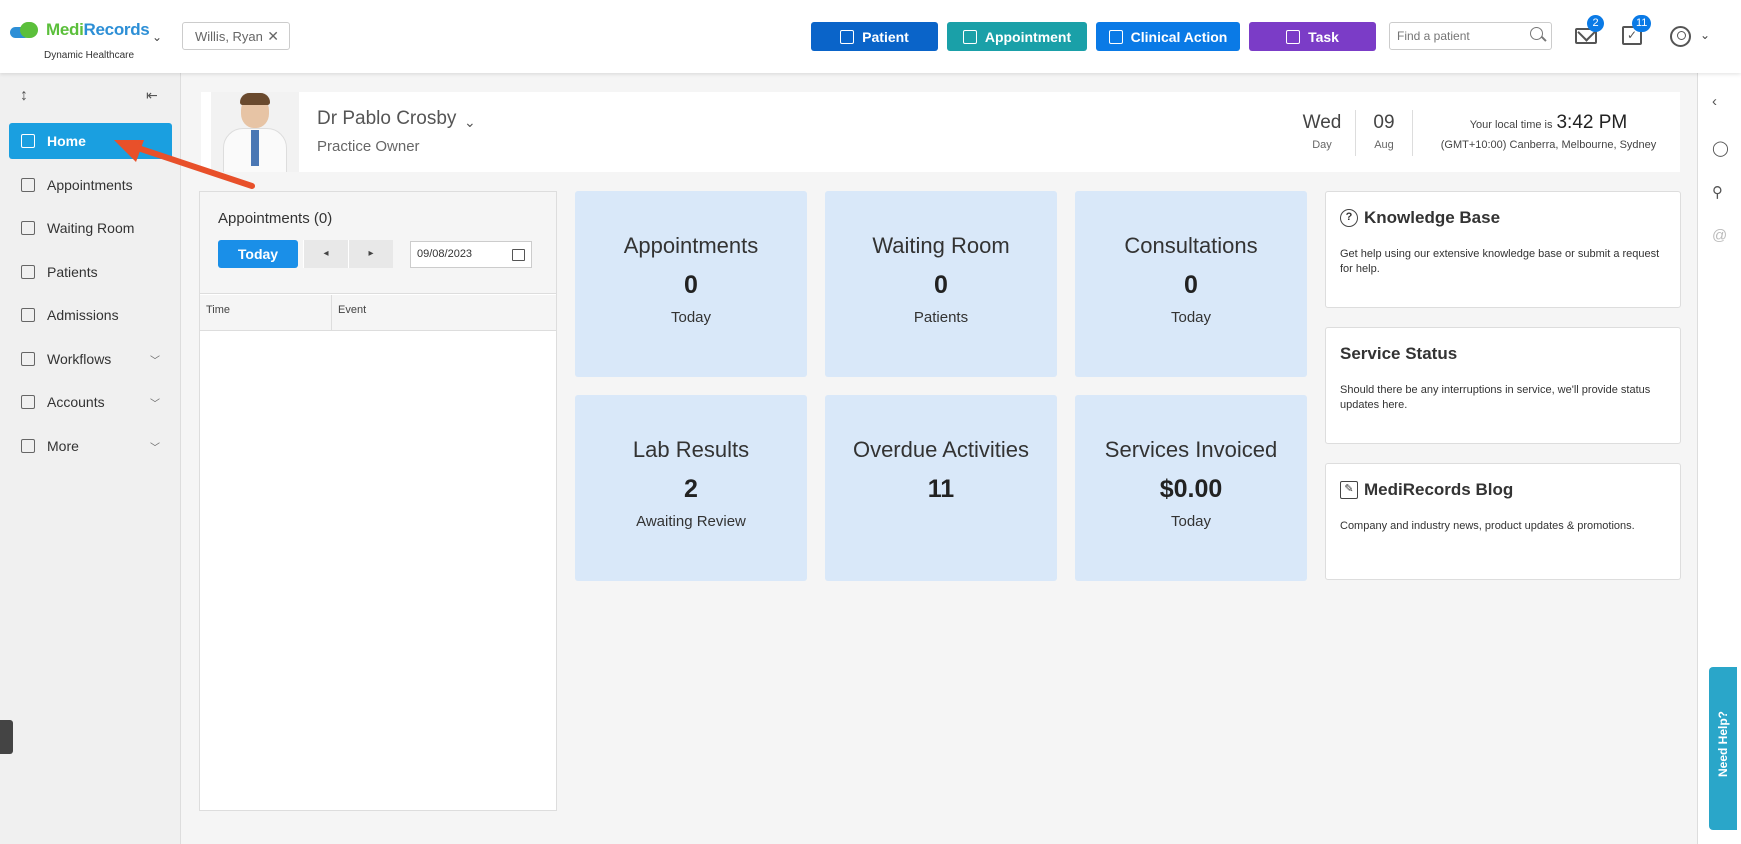 Image resolution: width=1741 pixels, height=844 pixels. What do you see at coordinates (98, 29) in the screenshot?
I see `logo-text: MediRecords` at bounding box center [98, 29].